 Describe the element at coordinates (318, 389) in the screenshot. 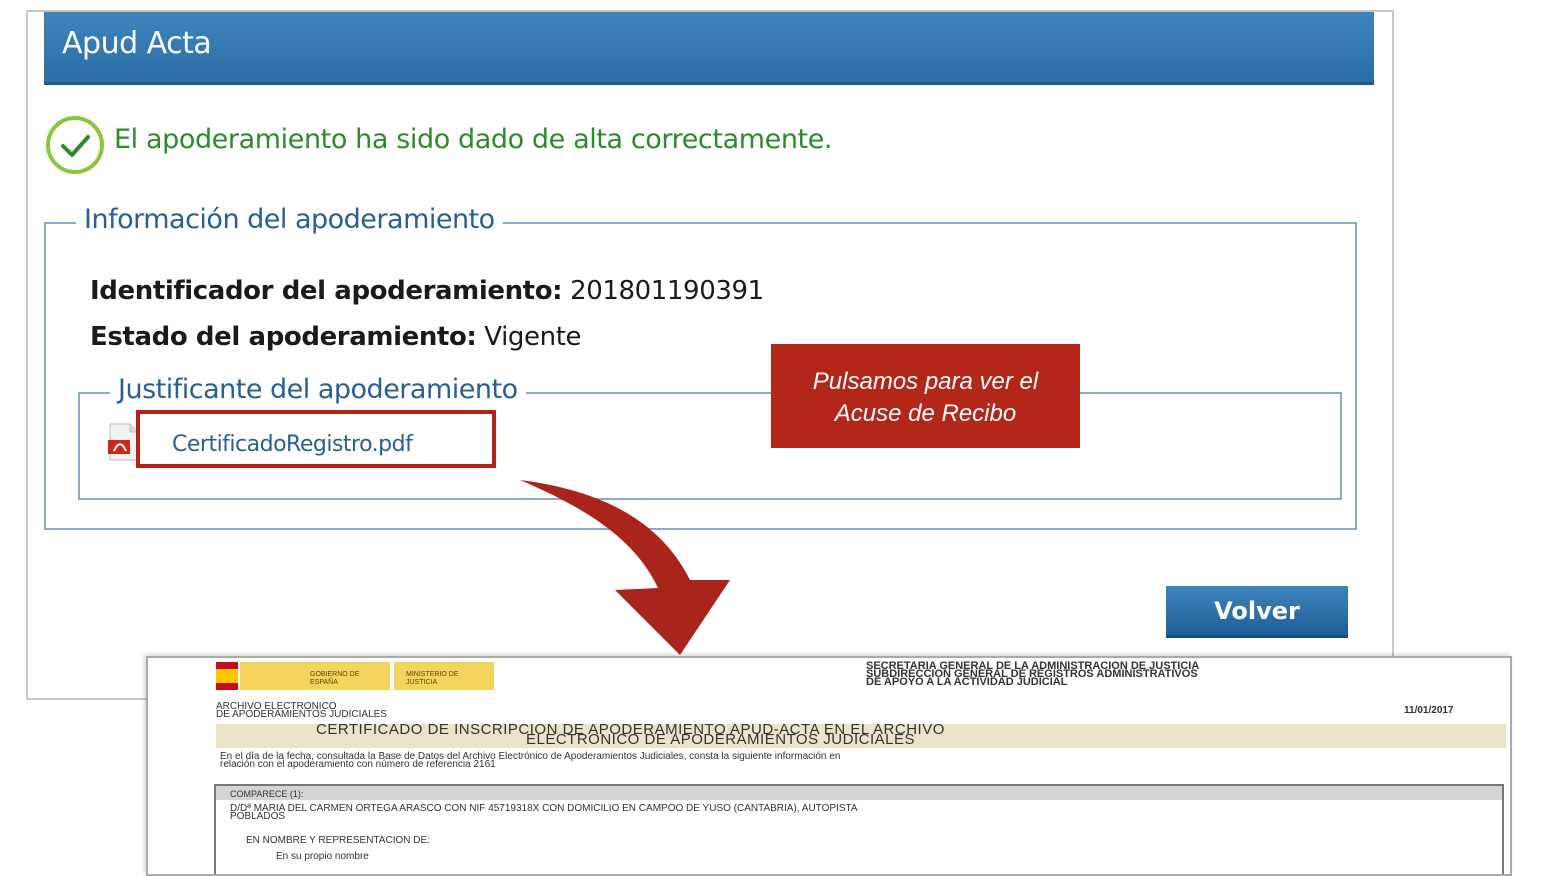

I see `justificante-legend: Justificante del apoderamiento` at that location.